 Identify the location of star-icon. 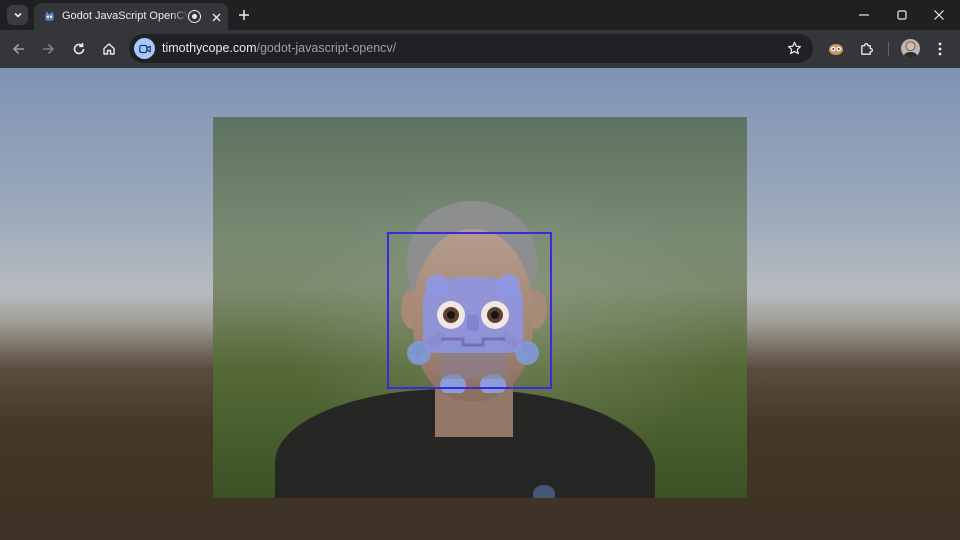
(794, 48).